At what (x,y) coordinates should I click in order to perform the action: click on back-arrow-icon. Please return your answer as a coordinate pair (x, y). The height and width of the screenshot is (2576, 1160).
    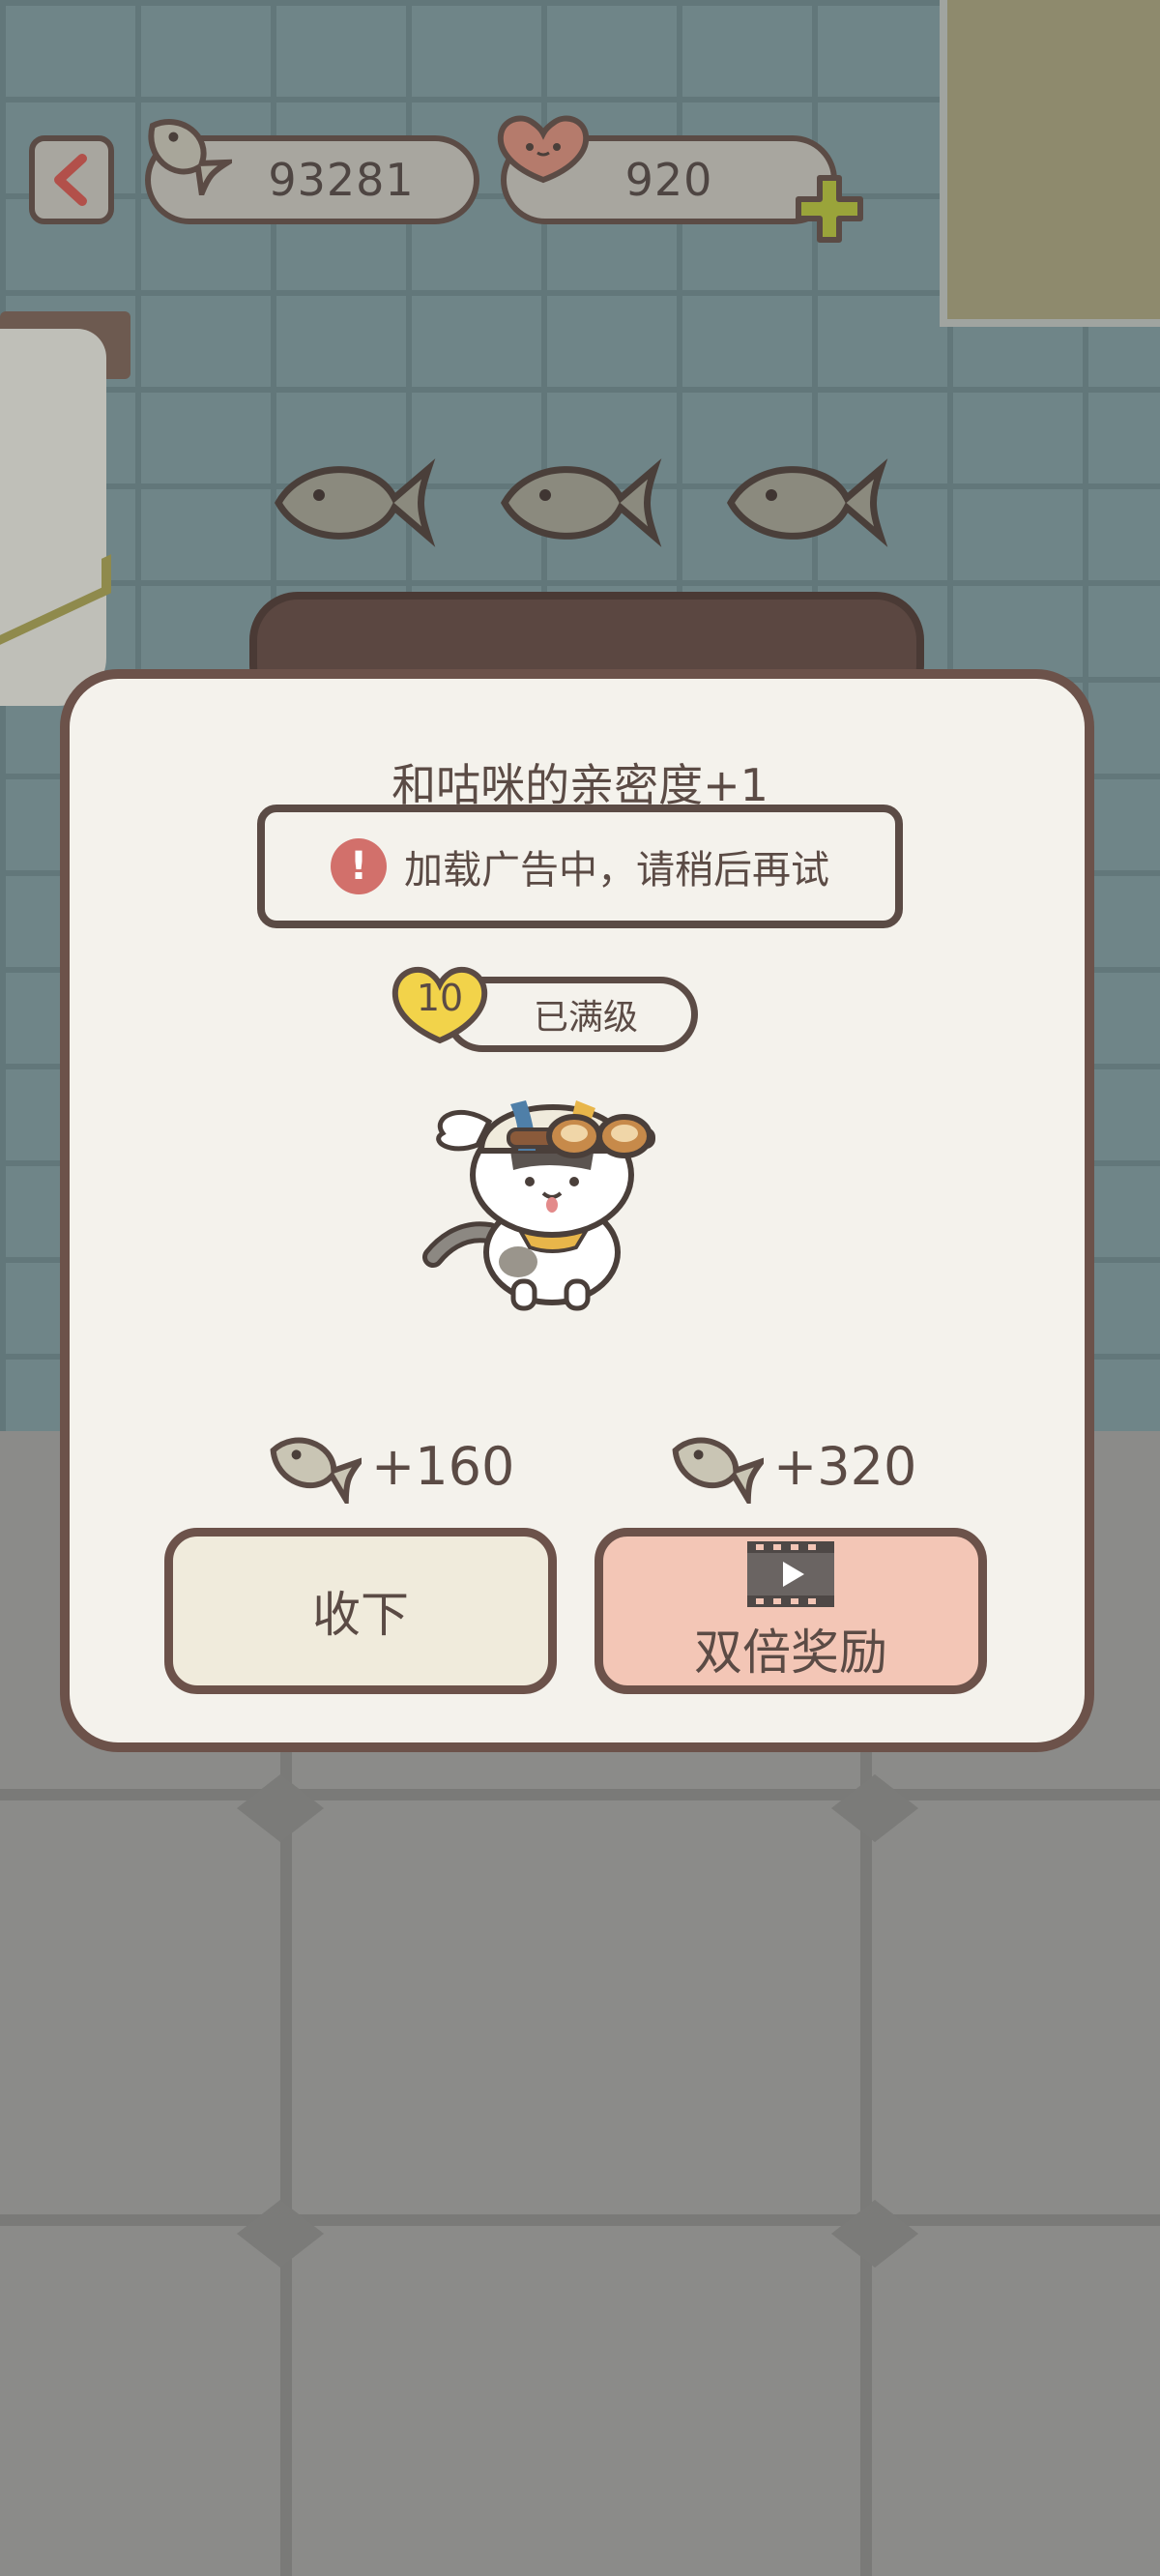
    Looking at the image, I should click on (70, 180).